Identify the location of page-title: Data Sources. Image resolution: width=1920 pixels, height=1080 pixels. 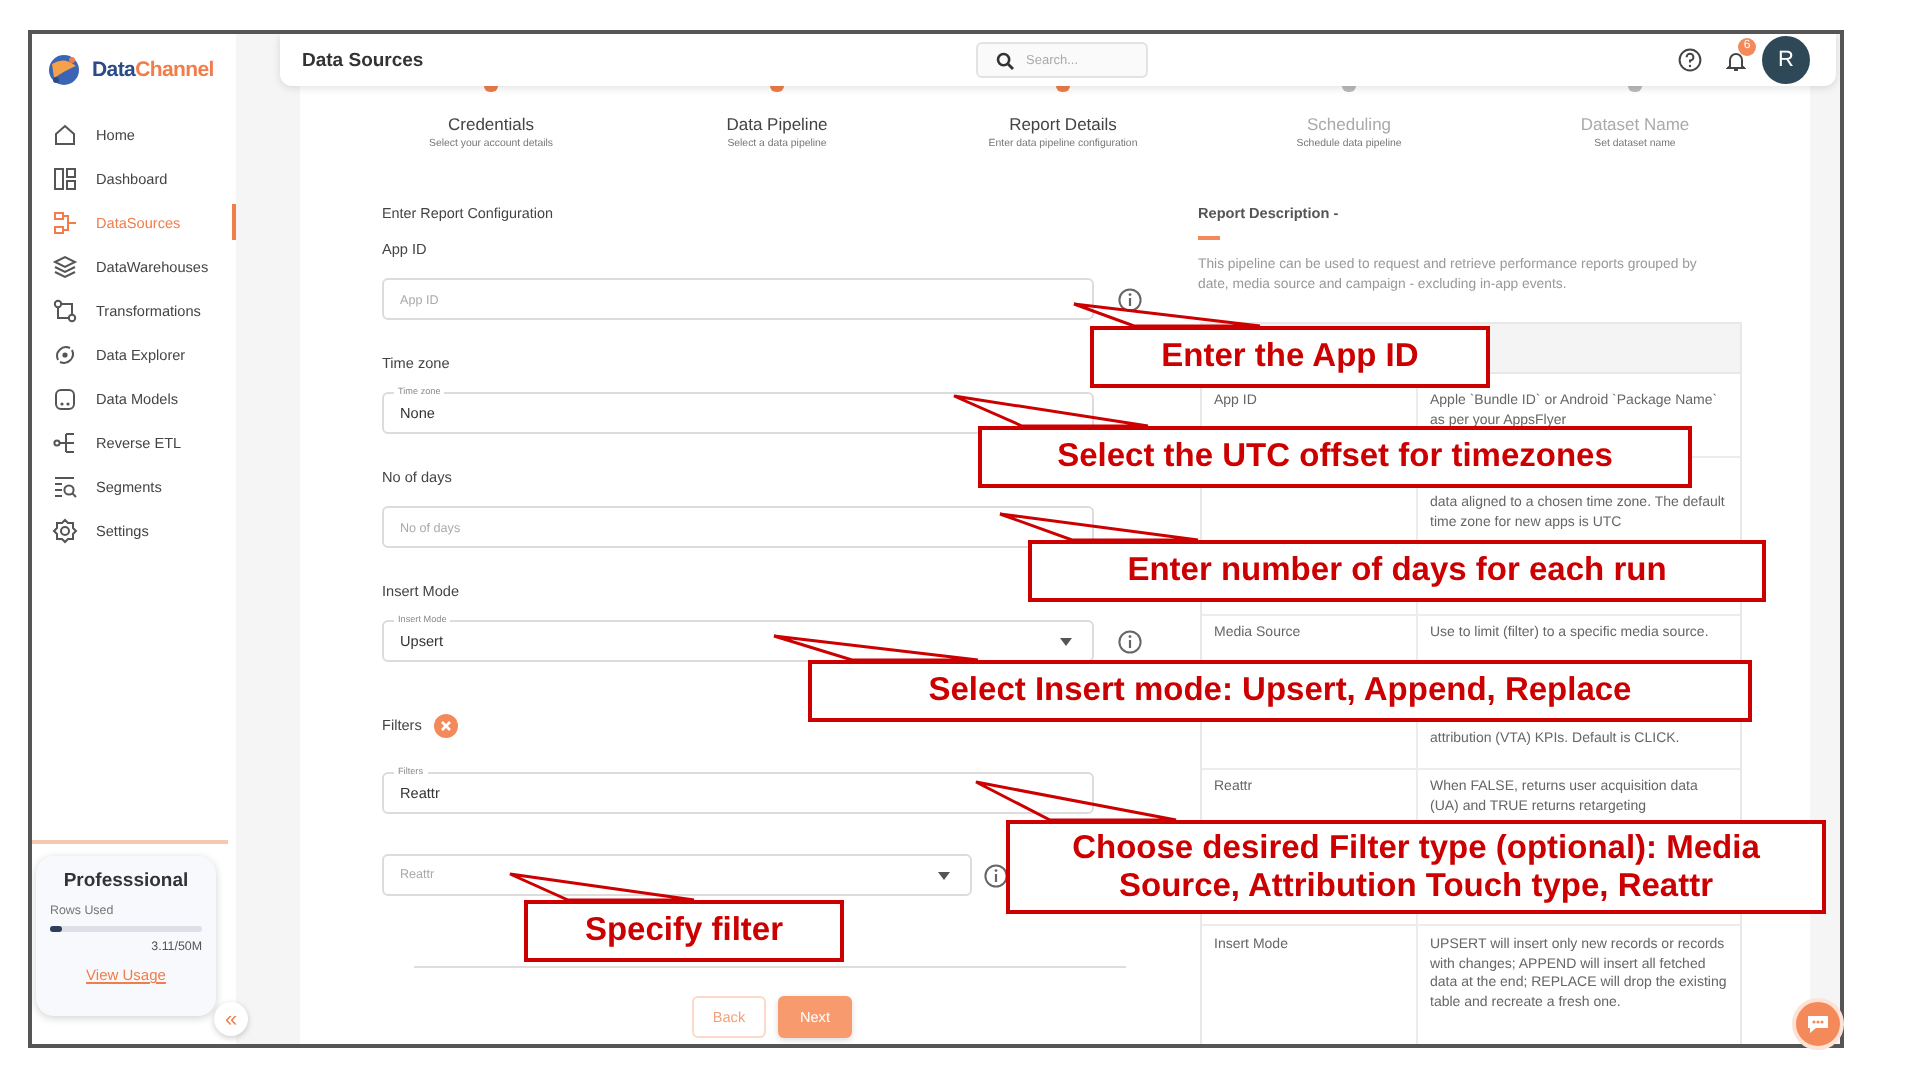
(364, 60).